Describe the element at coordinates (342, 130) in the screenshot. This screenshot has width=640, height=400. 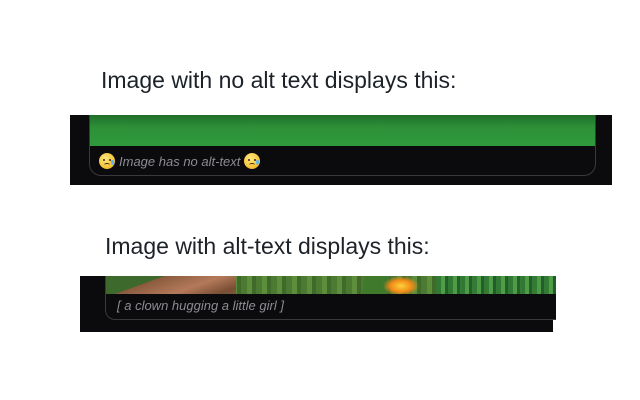
I see `cropped-image-green` at that location.